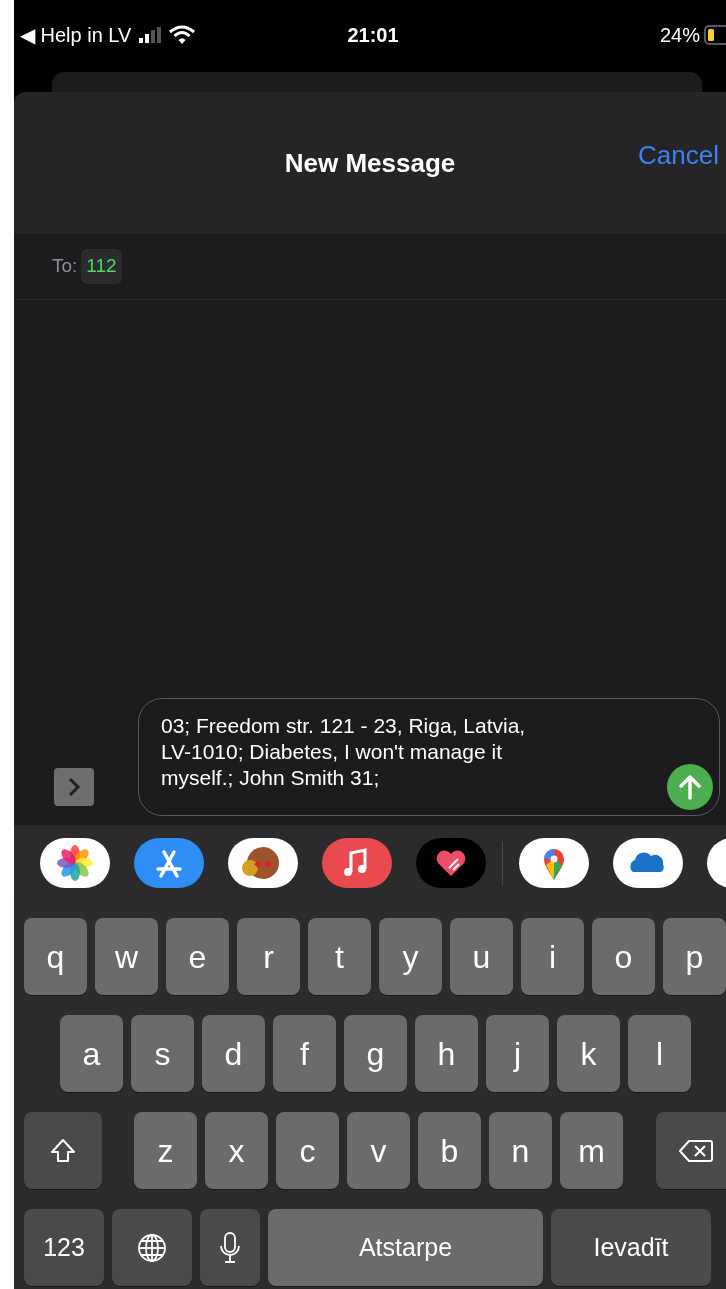 This screenshot has width=726, height=1289. I want to click on key: s, so click(162, 1053).